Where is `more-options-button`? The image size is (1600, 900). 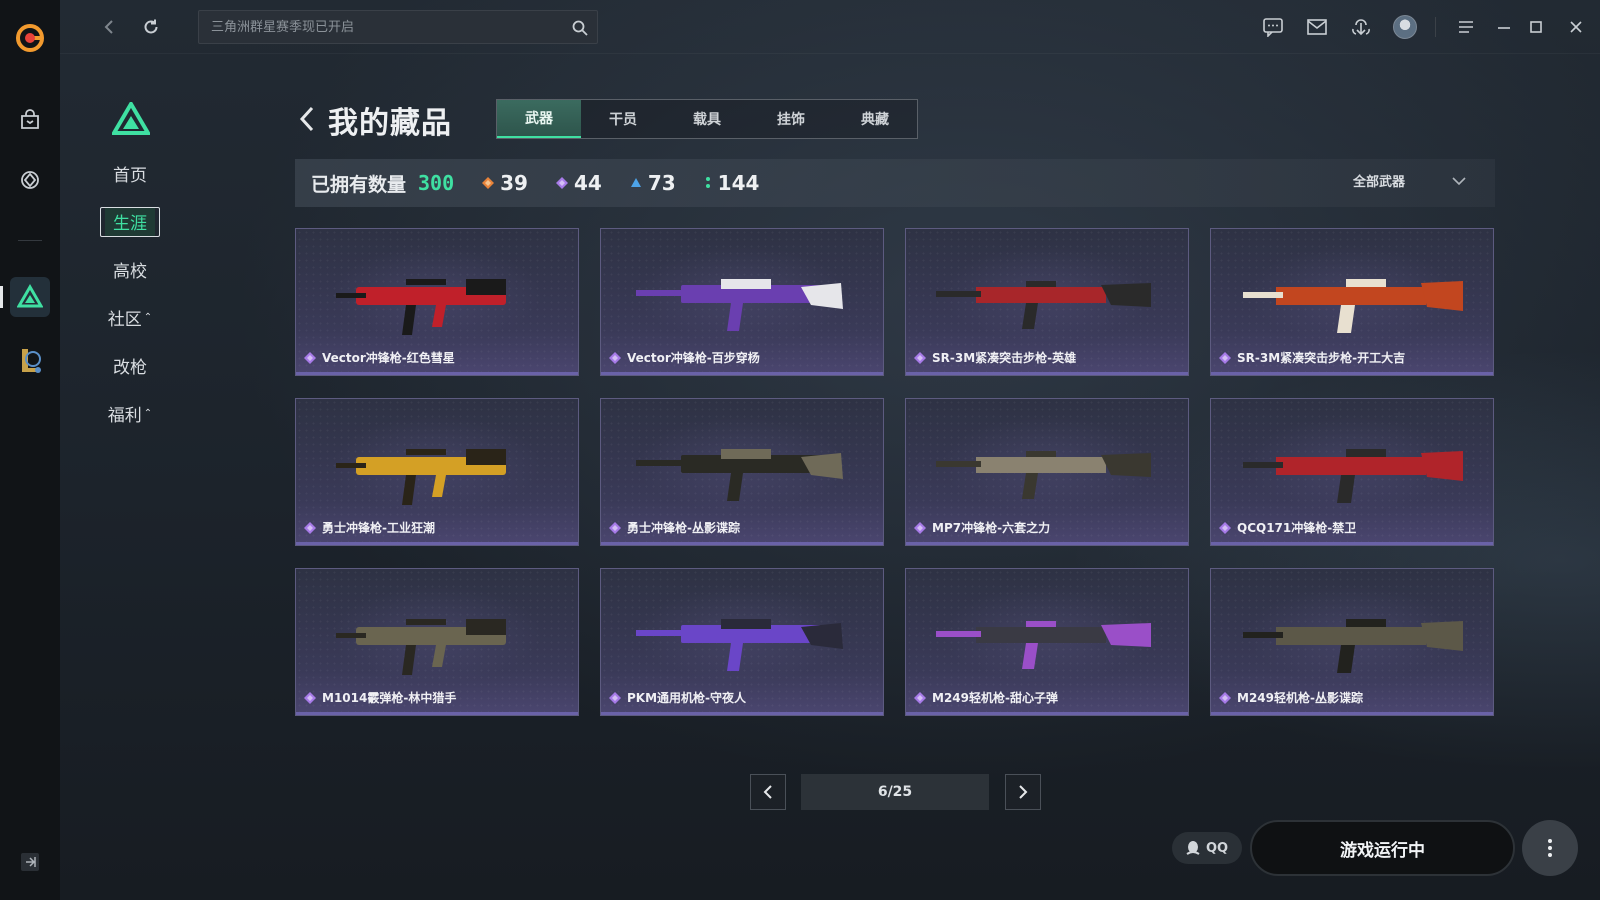
more-options-button is located at coordinates (1550, 848).